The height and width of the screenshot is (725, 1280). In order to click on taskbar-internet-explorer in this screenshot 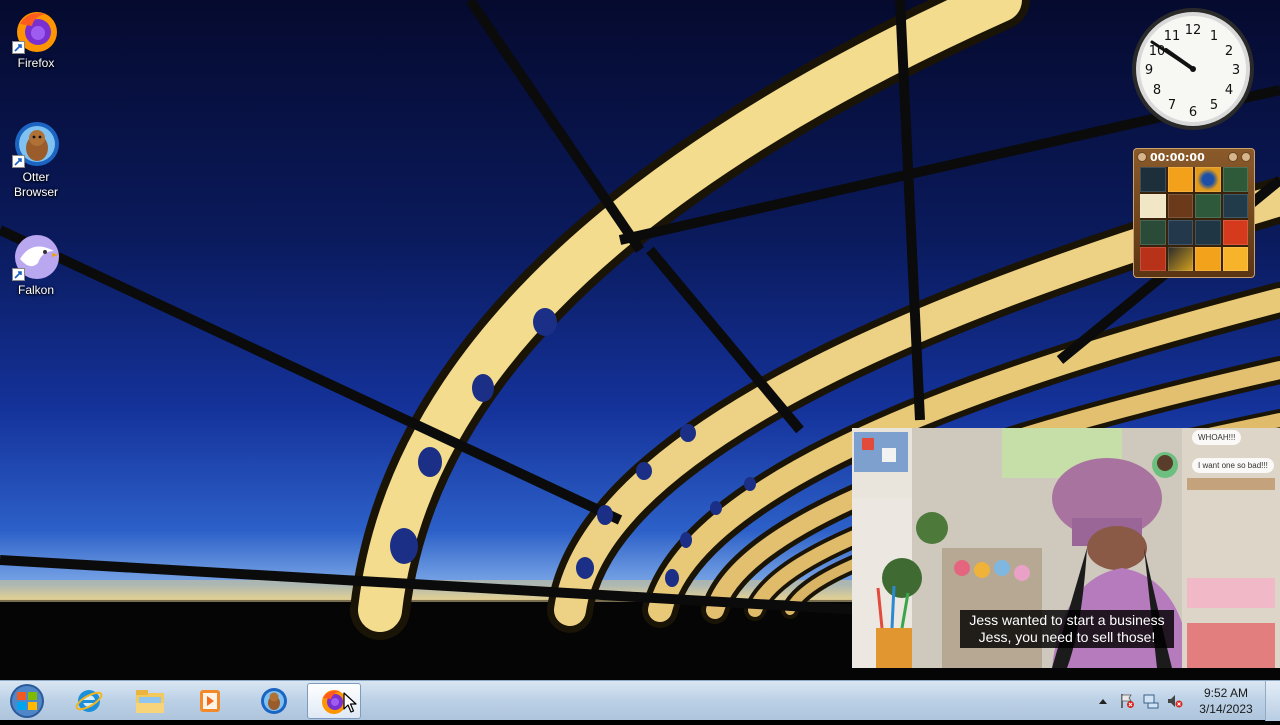, I will do `click(89, 701)`.